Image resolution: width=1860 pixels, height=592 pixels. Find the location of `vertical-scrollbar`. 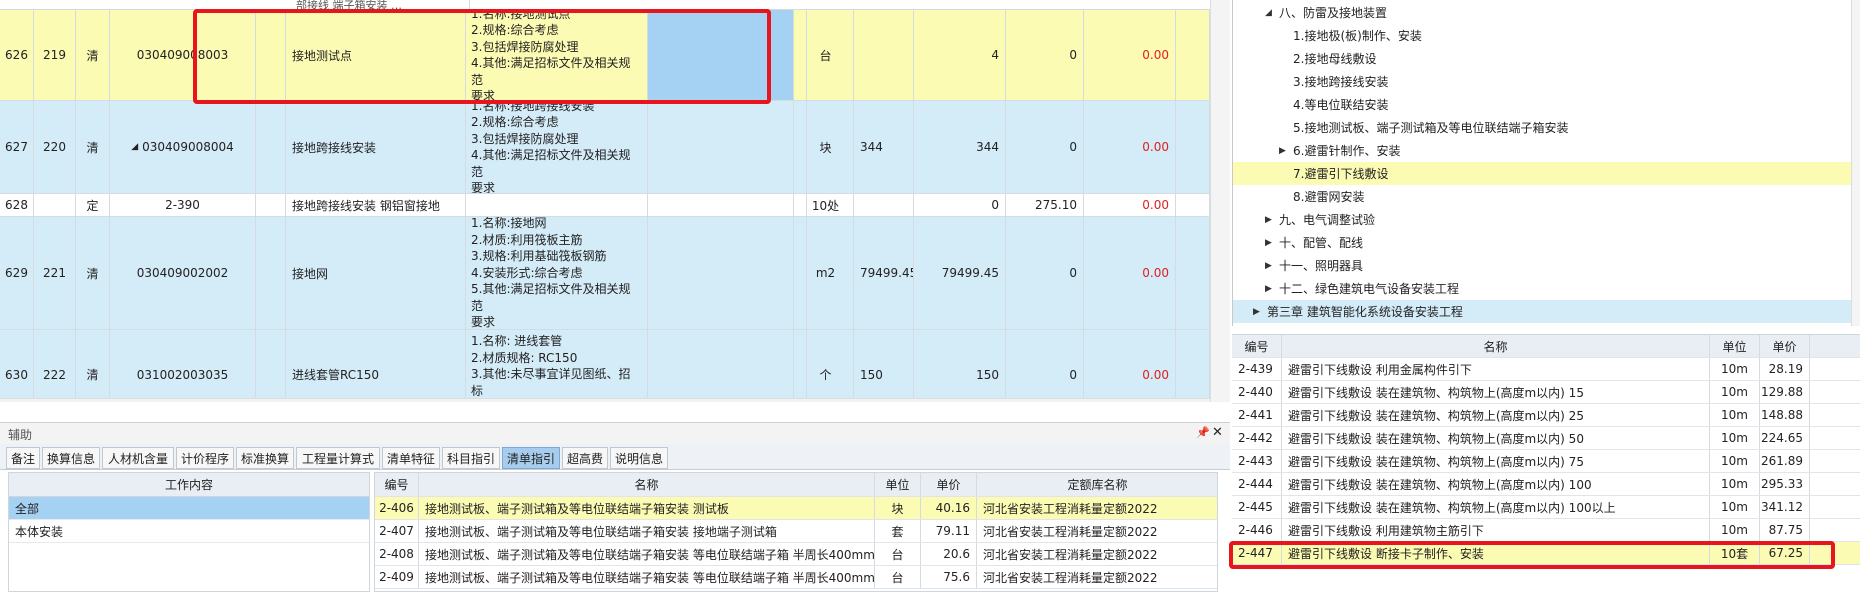

vertical-scrollbar is located at coordinates (1220, 201).